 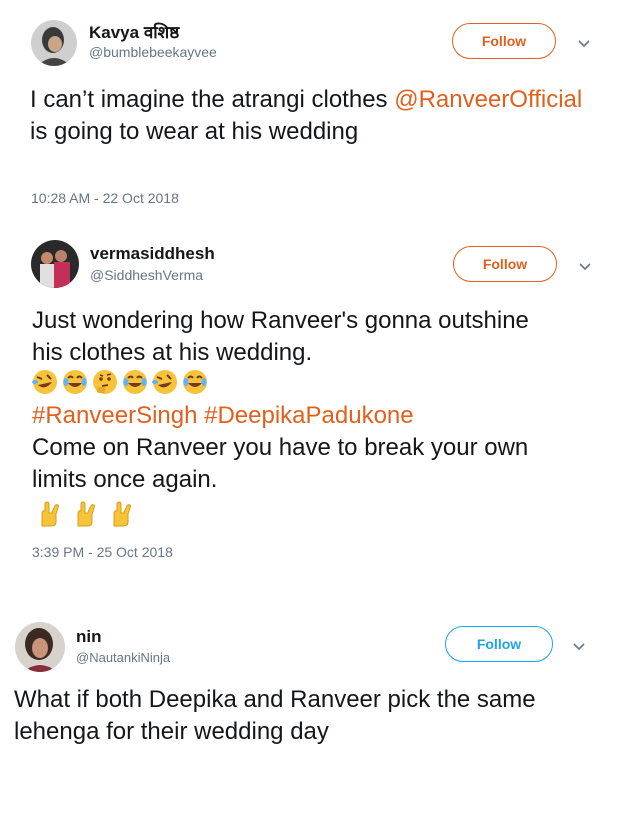 I want to click on follow-button: Follow, so click(x=499, y=644).